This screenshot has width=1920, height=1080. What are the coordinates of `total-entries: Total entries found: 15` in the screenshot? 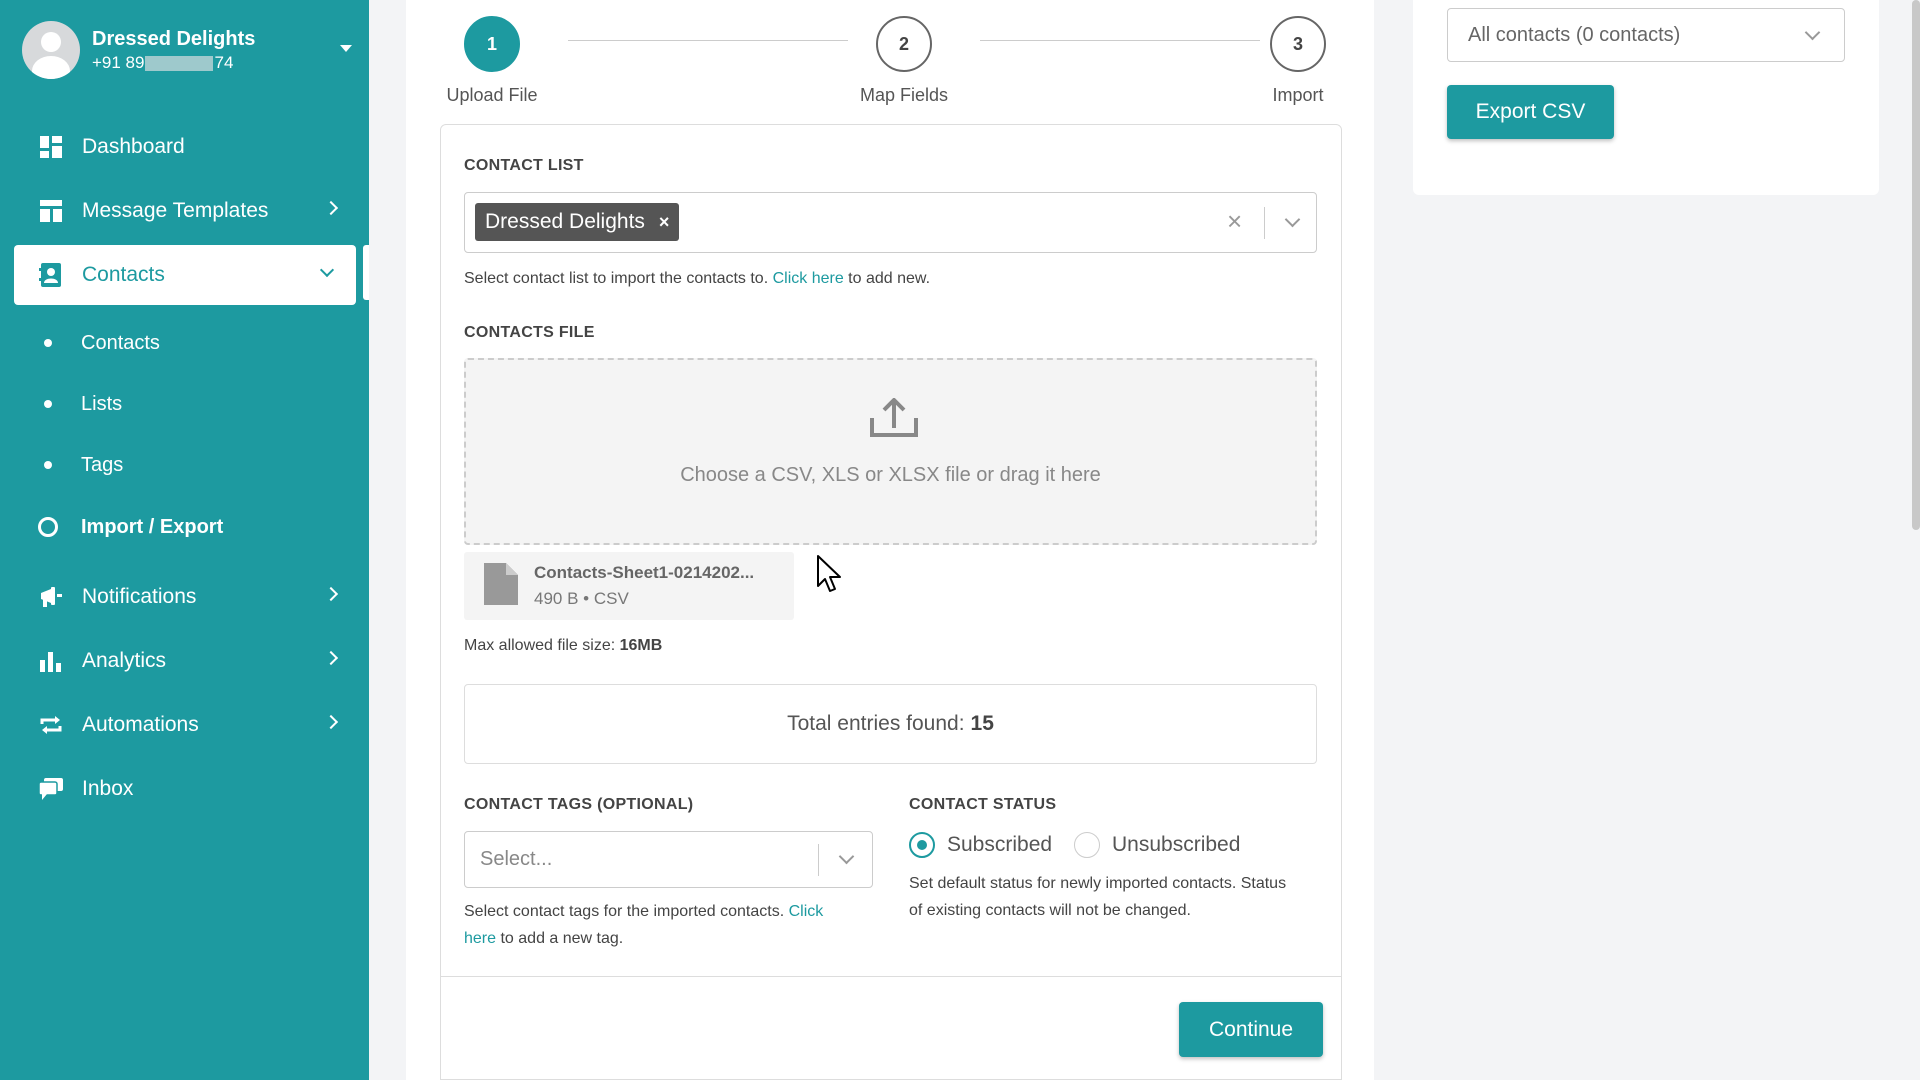 It's located at (890, 724).